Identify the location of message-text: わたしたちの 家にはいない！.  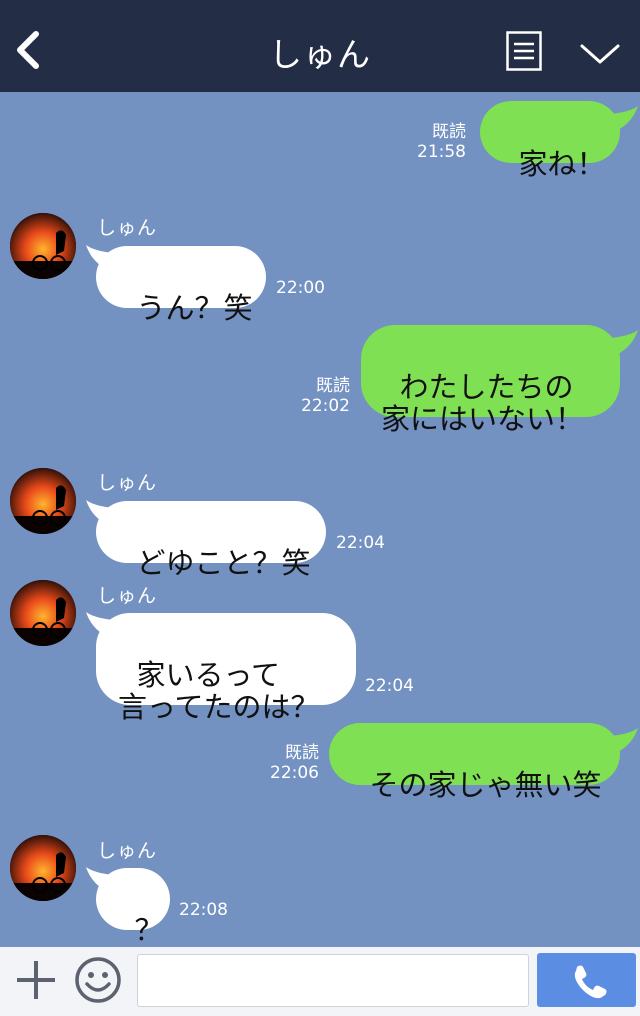
(483, 403).